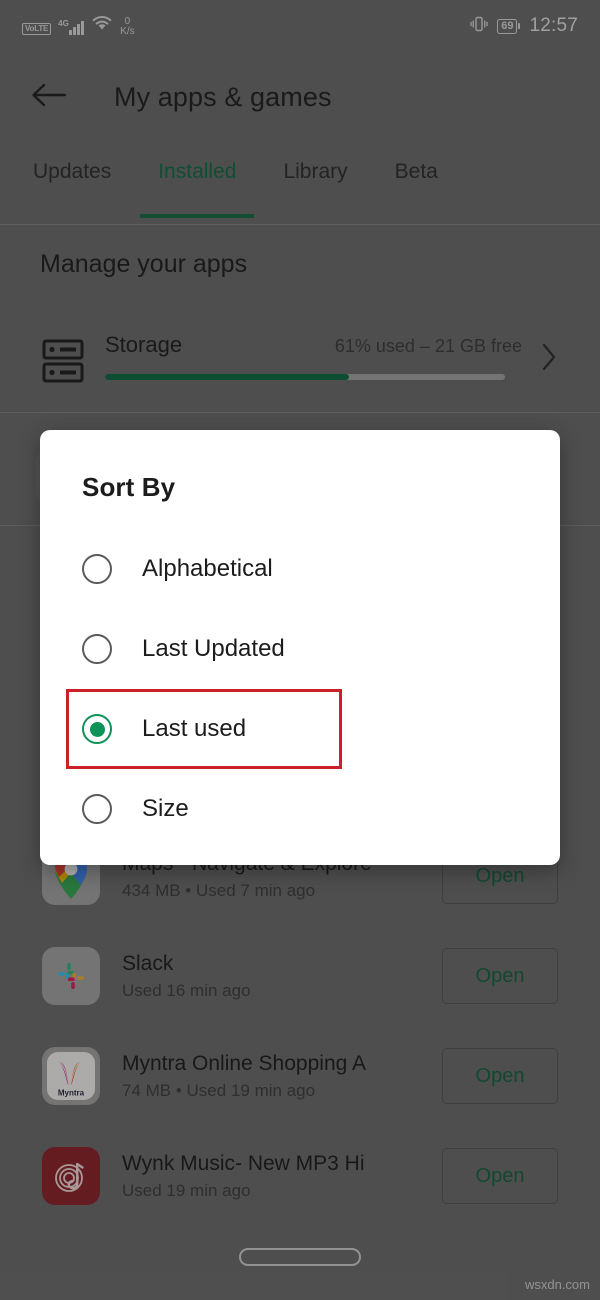 The width and height of the screenshot is (600, 1300). I want to click on storage-progress-track, so click(305, 377).